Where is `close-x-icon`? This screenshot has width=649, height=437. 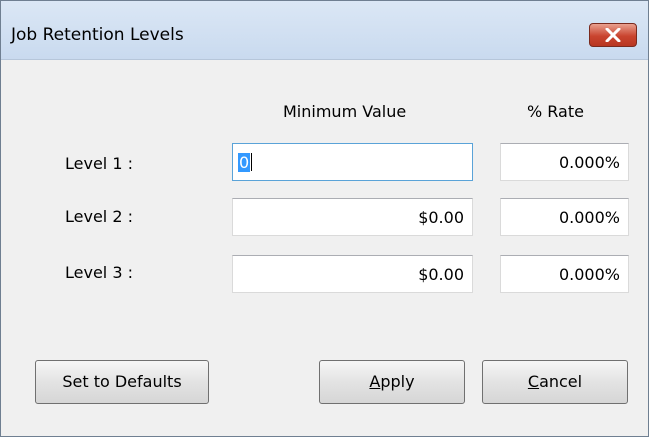
close-x-icon is located at coordinates (613, 35).